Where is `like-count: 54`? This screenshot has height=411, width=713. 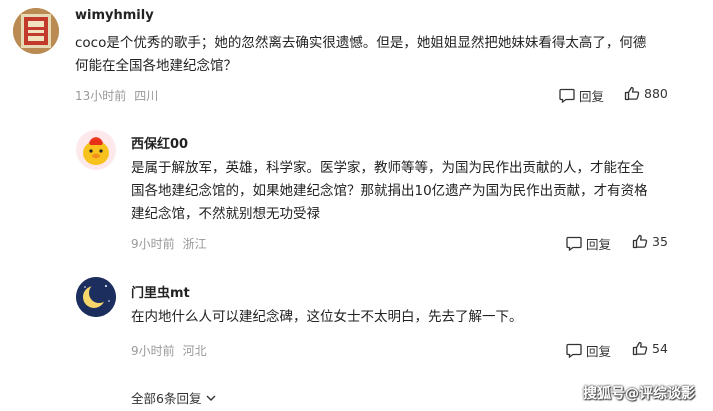
like-count: 54 is located at coordinates (660, 348).